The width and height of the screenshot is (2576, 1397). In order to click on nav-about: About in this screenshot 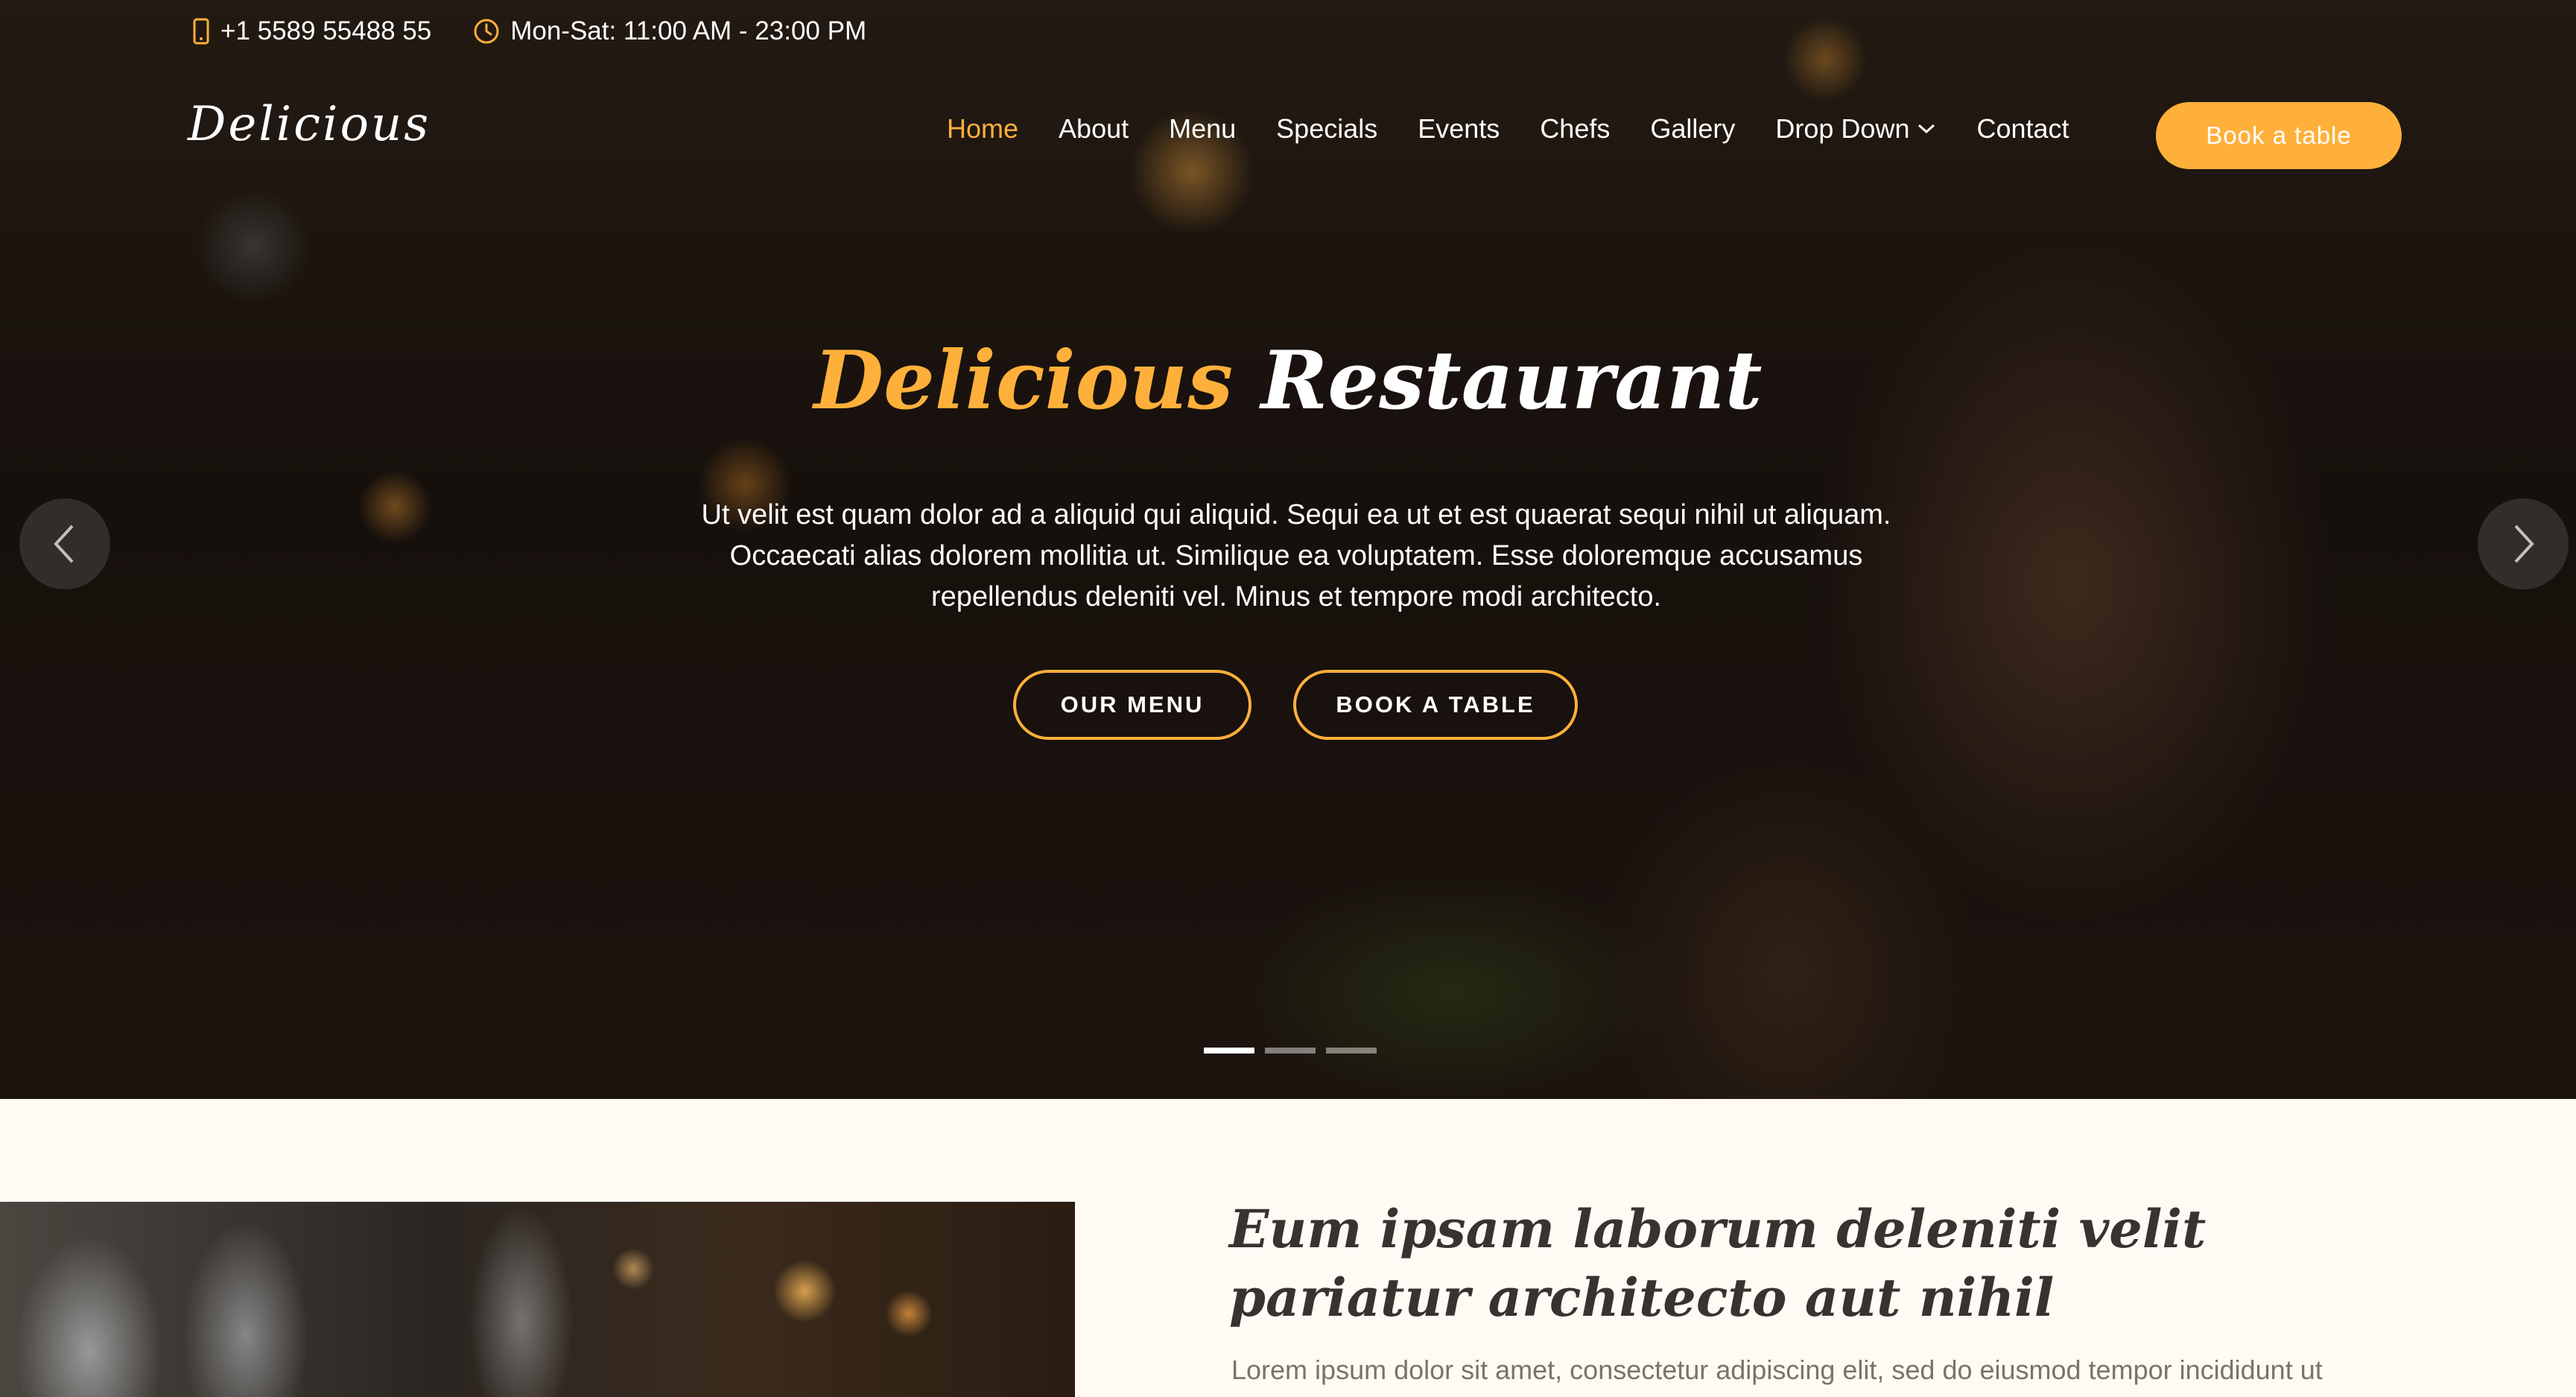, I will do `click(1094, 129)`.